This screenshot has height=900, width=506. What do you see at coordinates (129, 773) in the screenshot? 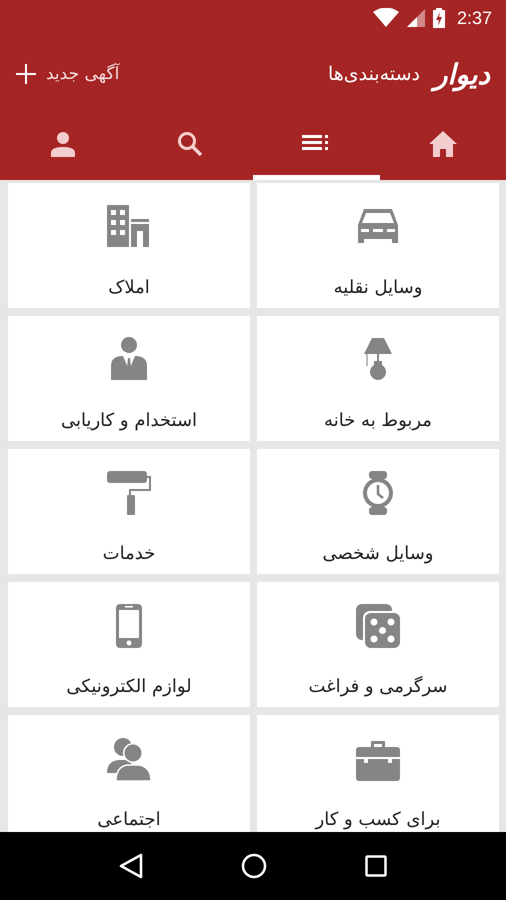
I see `category-tile: اجتماعی` at bounding box center [129, 773].